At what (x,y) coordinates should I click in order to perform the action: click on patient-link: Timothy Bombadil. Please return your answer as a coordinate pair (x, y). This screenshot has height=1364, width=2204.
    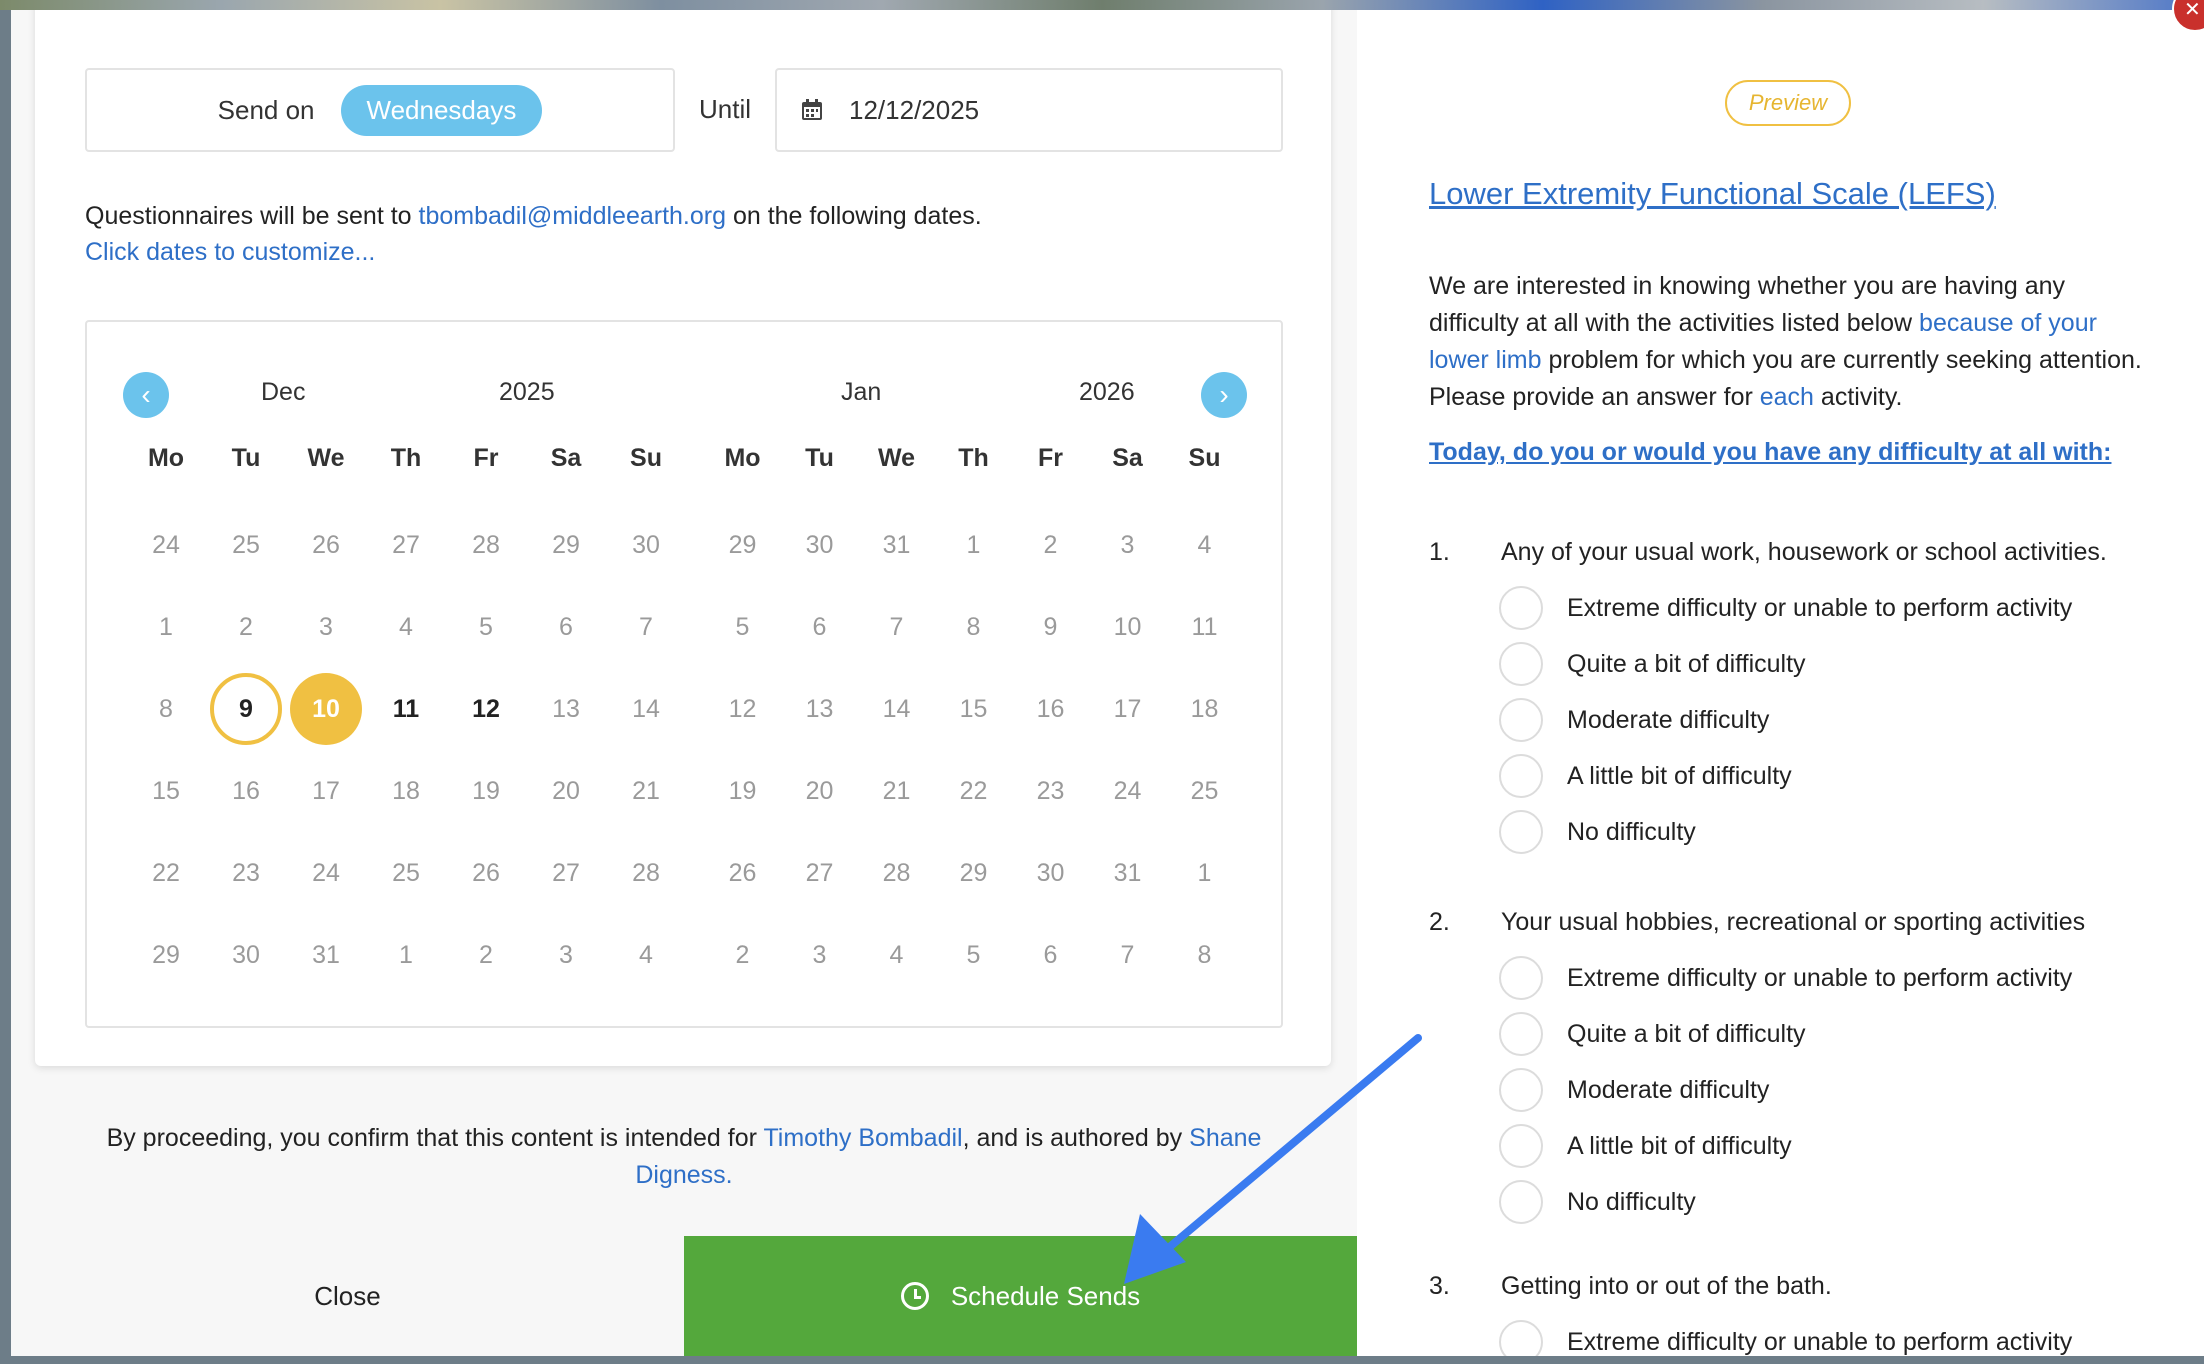
    Looking at the image, I should click on (862, 1138).